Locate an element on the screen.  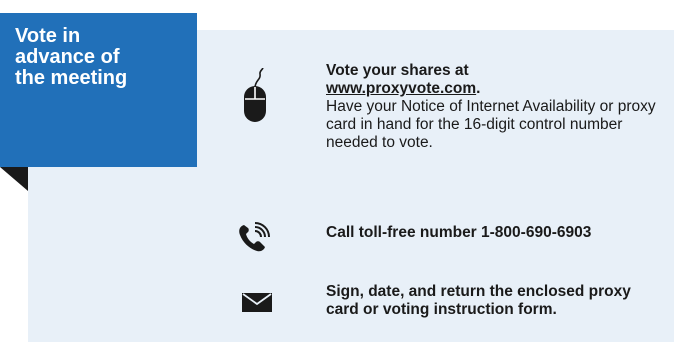
proxyvote-link: www.proxyvote.com is located at coordinates (401, 88).